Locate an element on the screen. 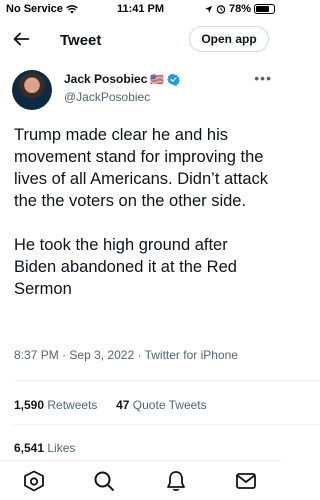 The height and width of the screenshot is (500, 320). page-title: Tweet is located at coordinates (81, 40).